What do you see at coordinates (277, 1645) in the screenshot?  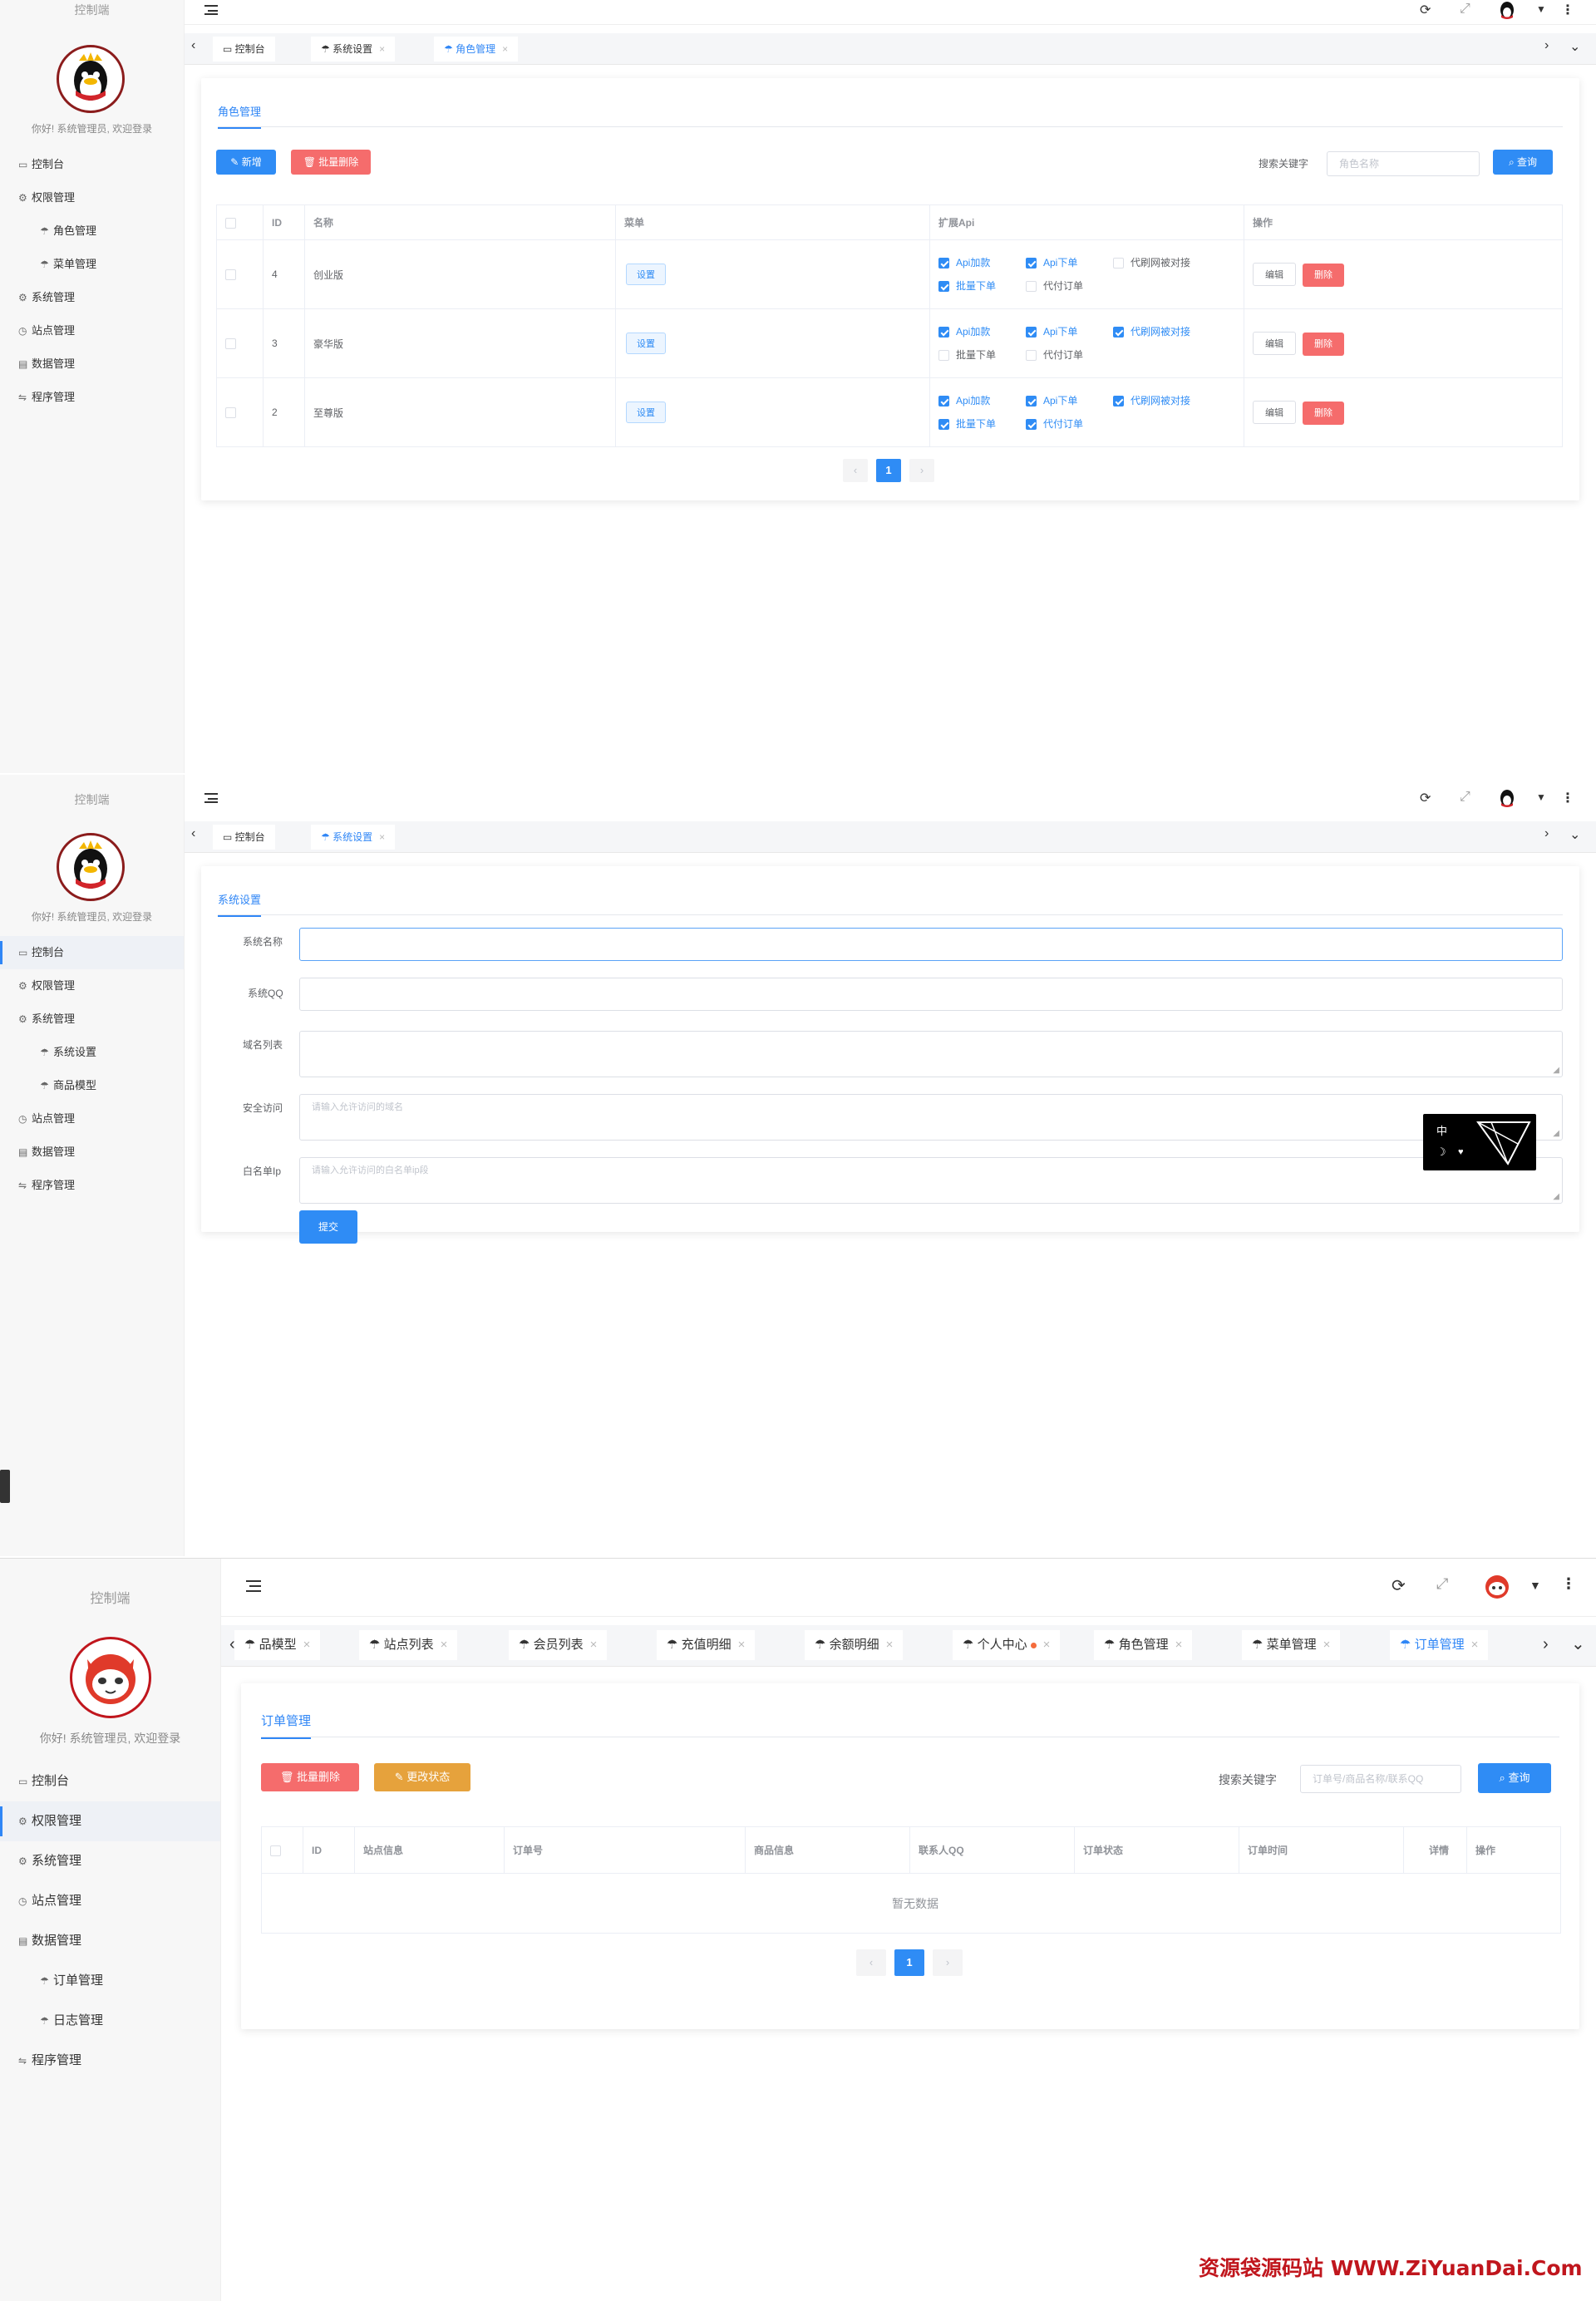 I see `tab-0: ☂ 品模型 ×` at bounding box center [277, 1645].